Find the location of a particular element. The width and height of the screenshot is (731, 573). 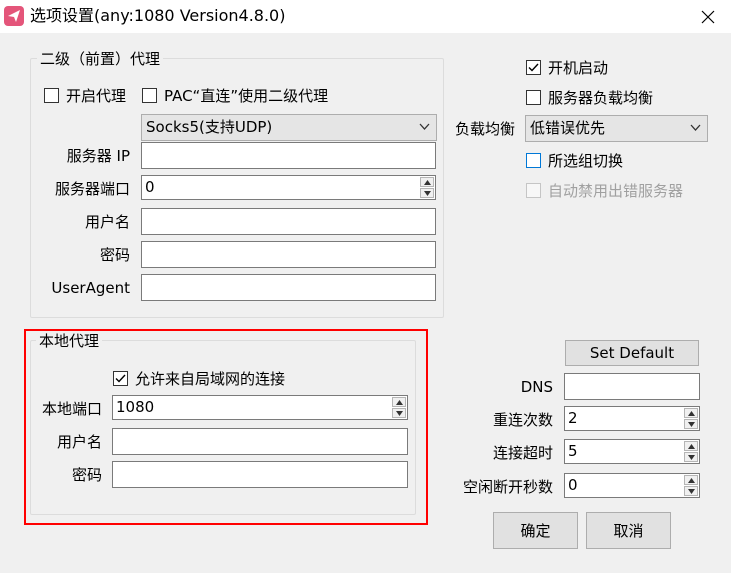

useragent-field is located at coordinates (288, 287).